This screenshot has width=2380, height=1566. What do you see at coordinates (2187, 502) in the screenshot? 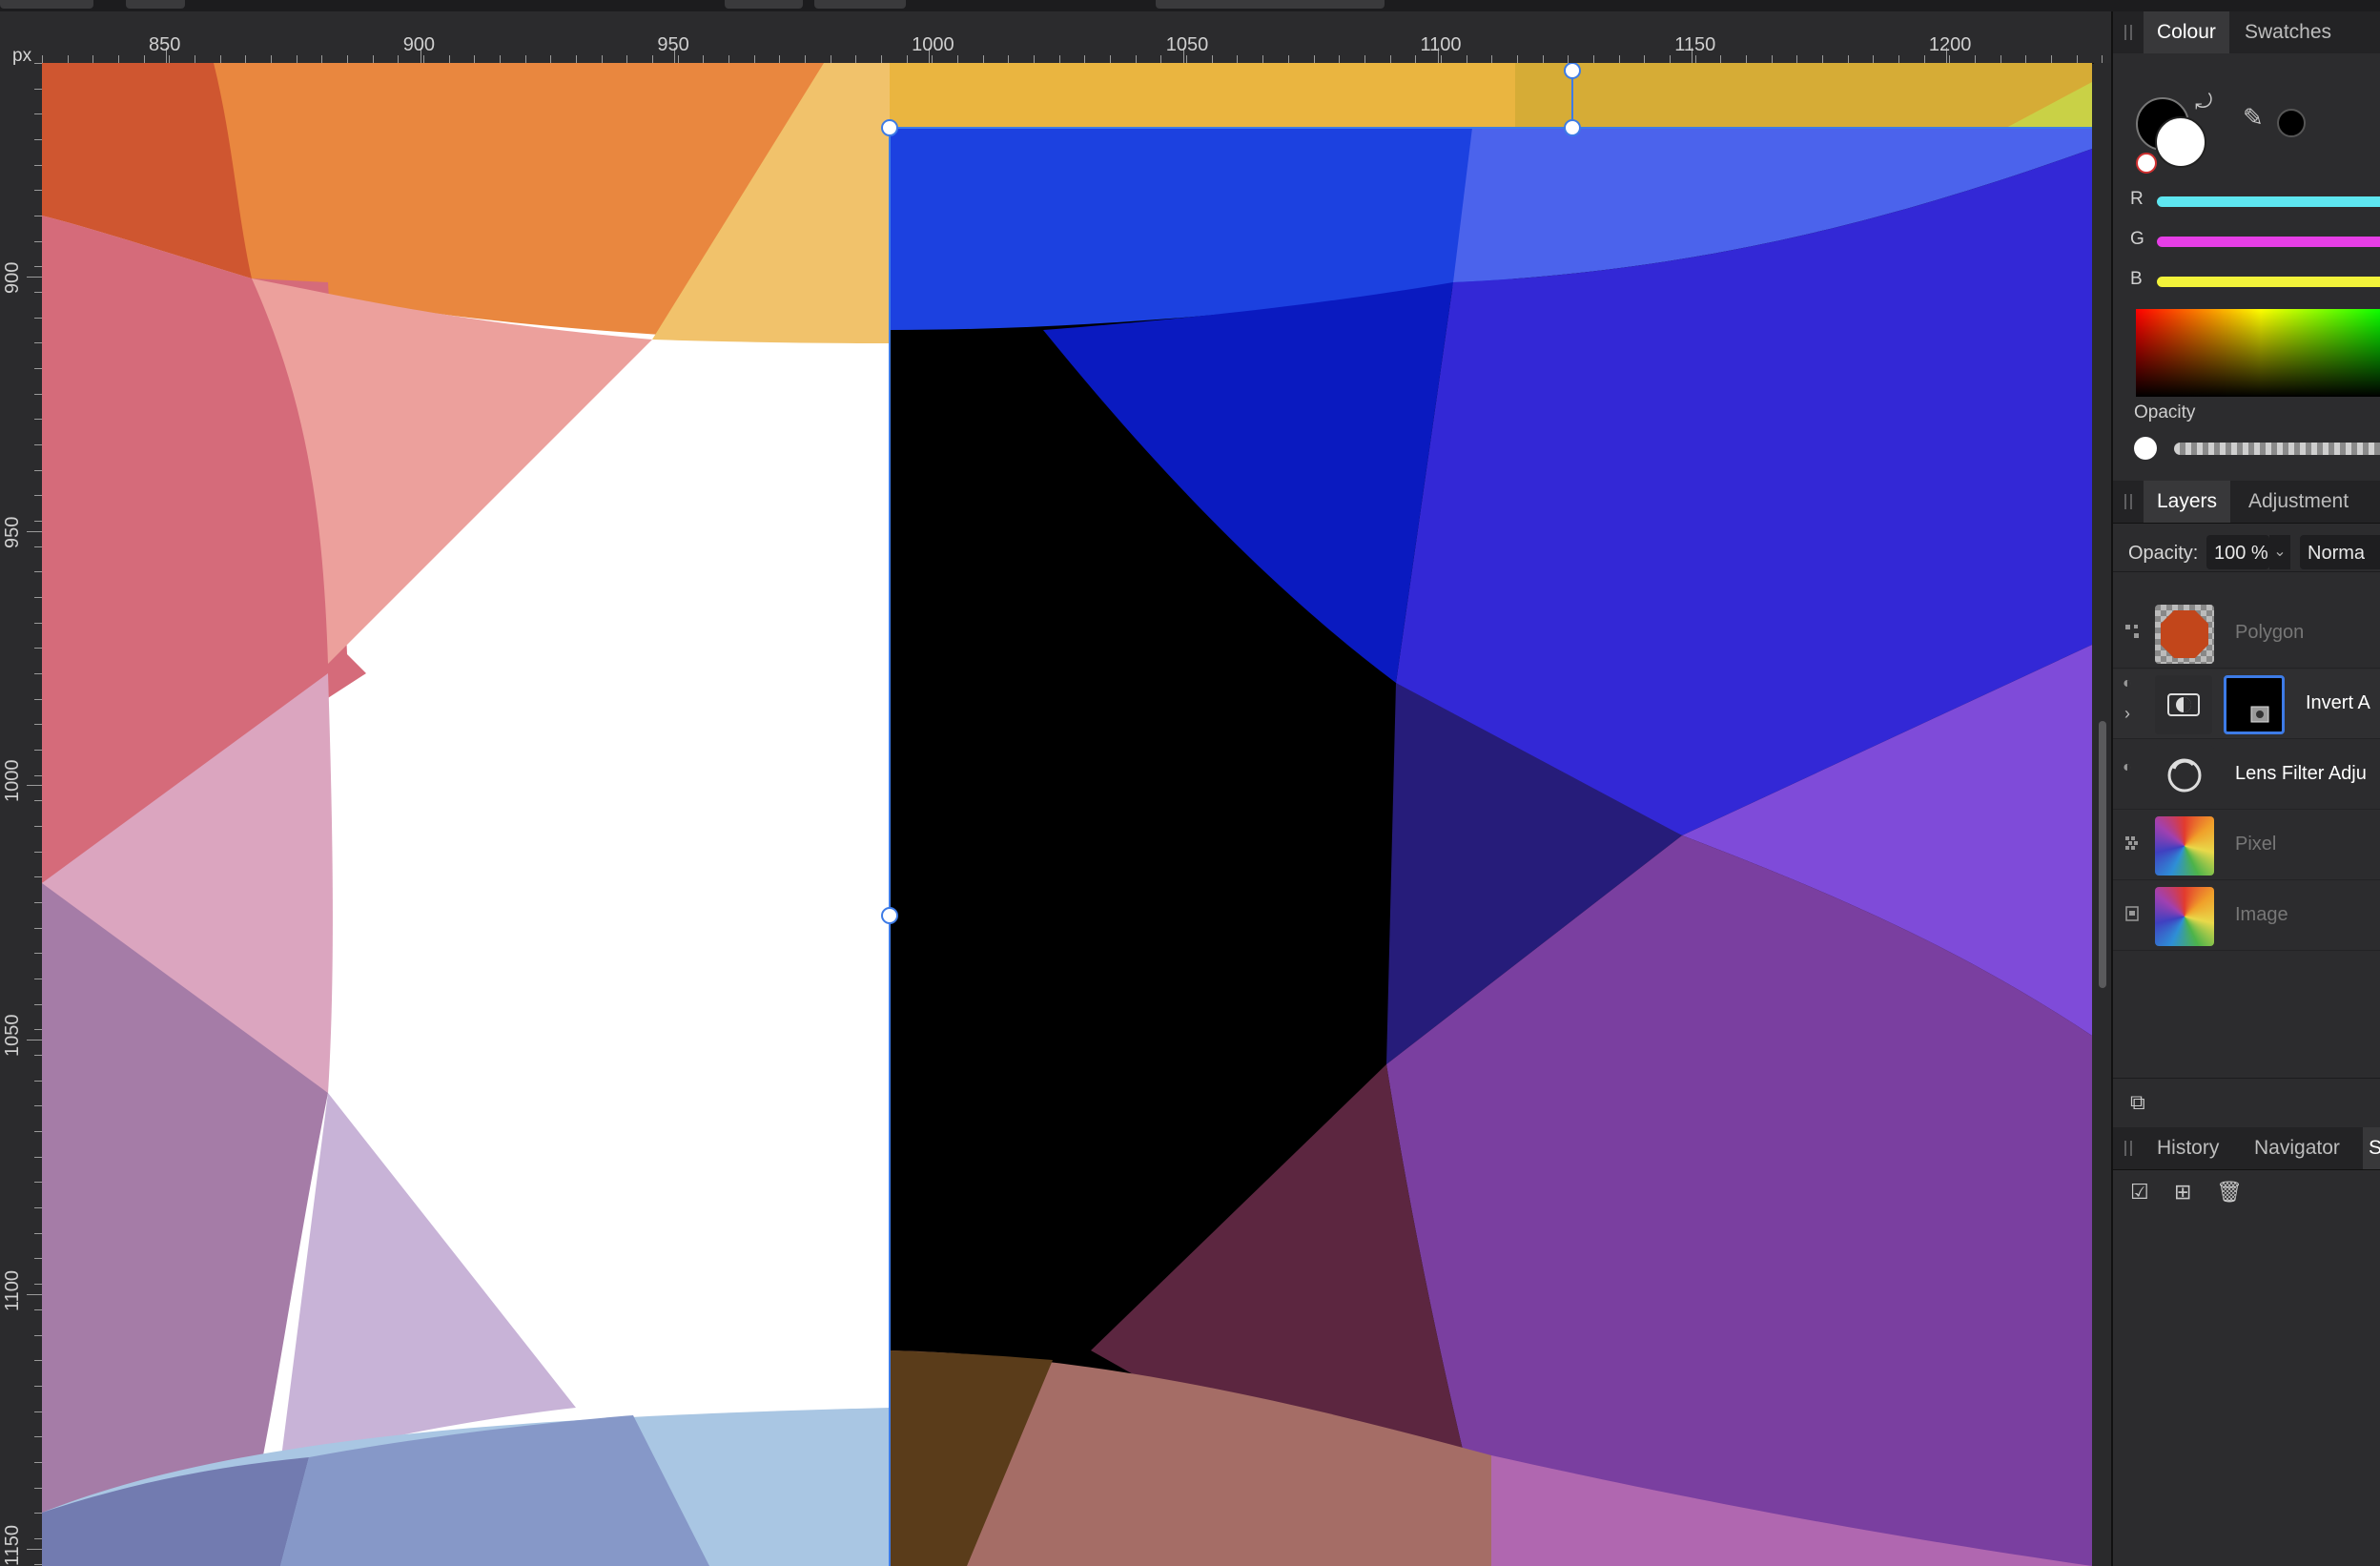
I see `tab-layers: Layers` at bounding box center [2187, 502].